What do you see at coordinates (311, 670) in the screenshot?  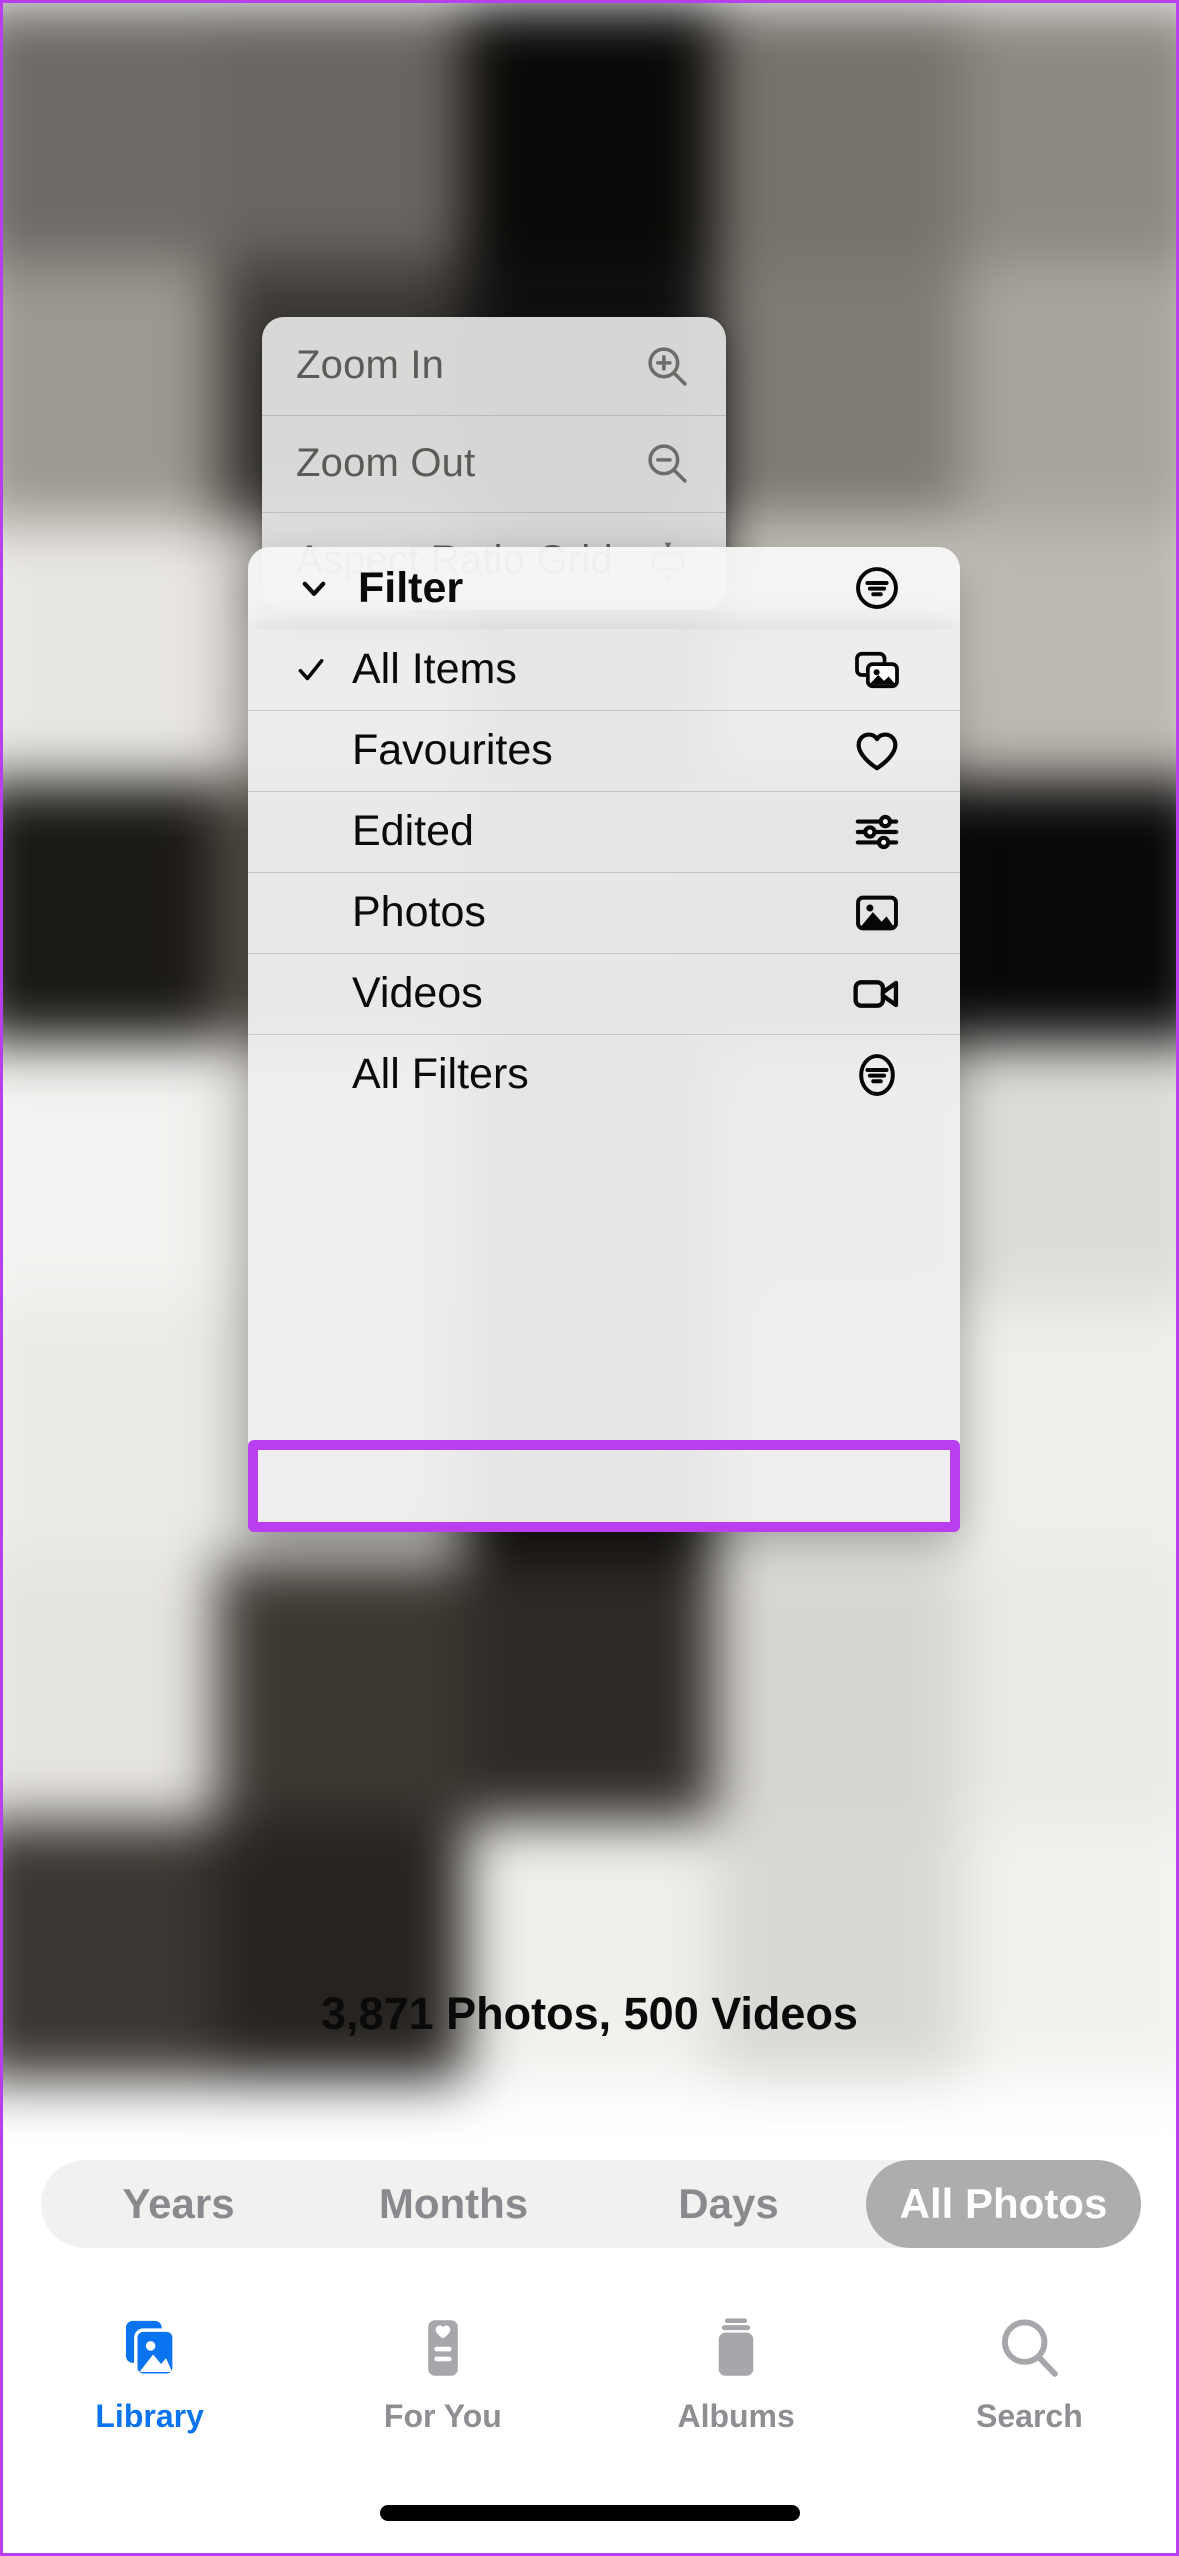 I see `checkmark-icon` at bounding box center [311, 670].